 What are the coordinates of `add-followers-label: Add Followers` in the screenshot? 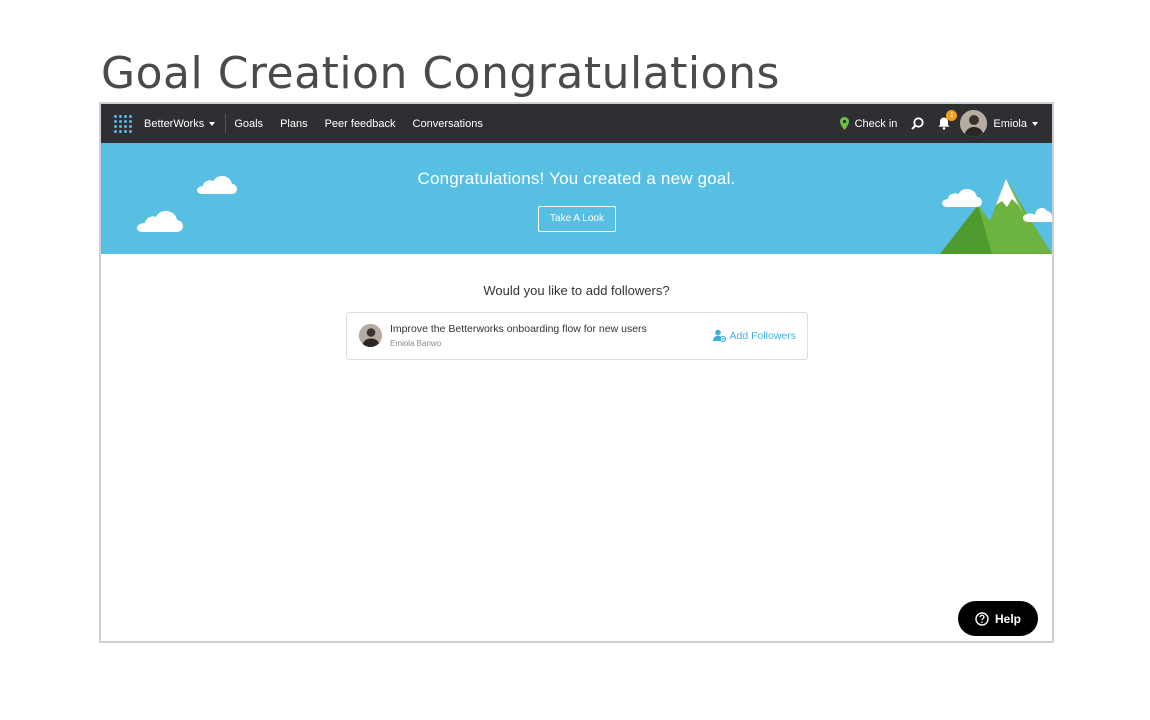 It's located at (762, 335).